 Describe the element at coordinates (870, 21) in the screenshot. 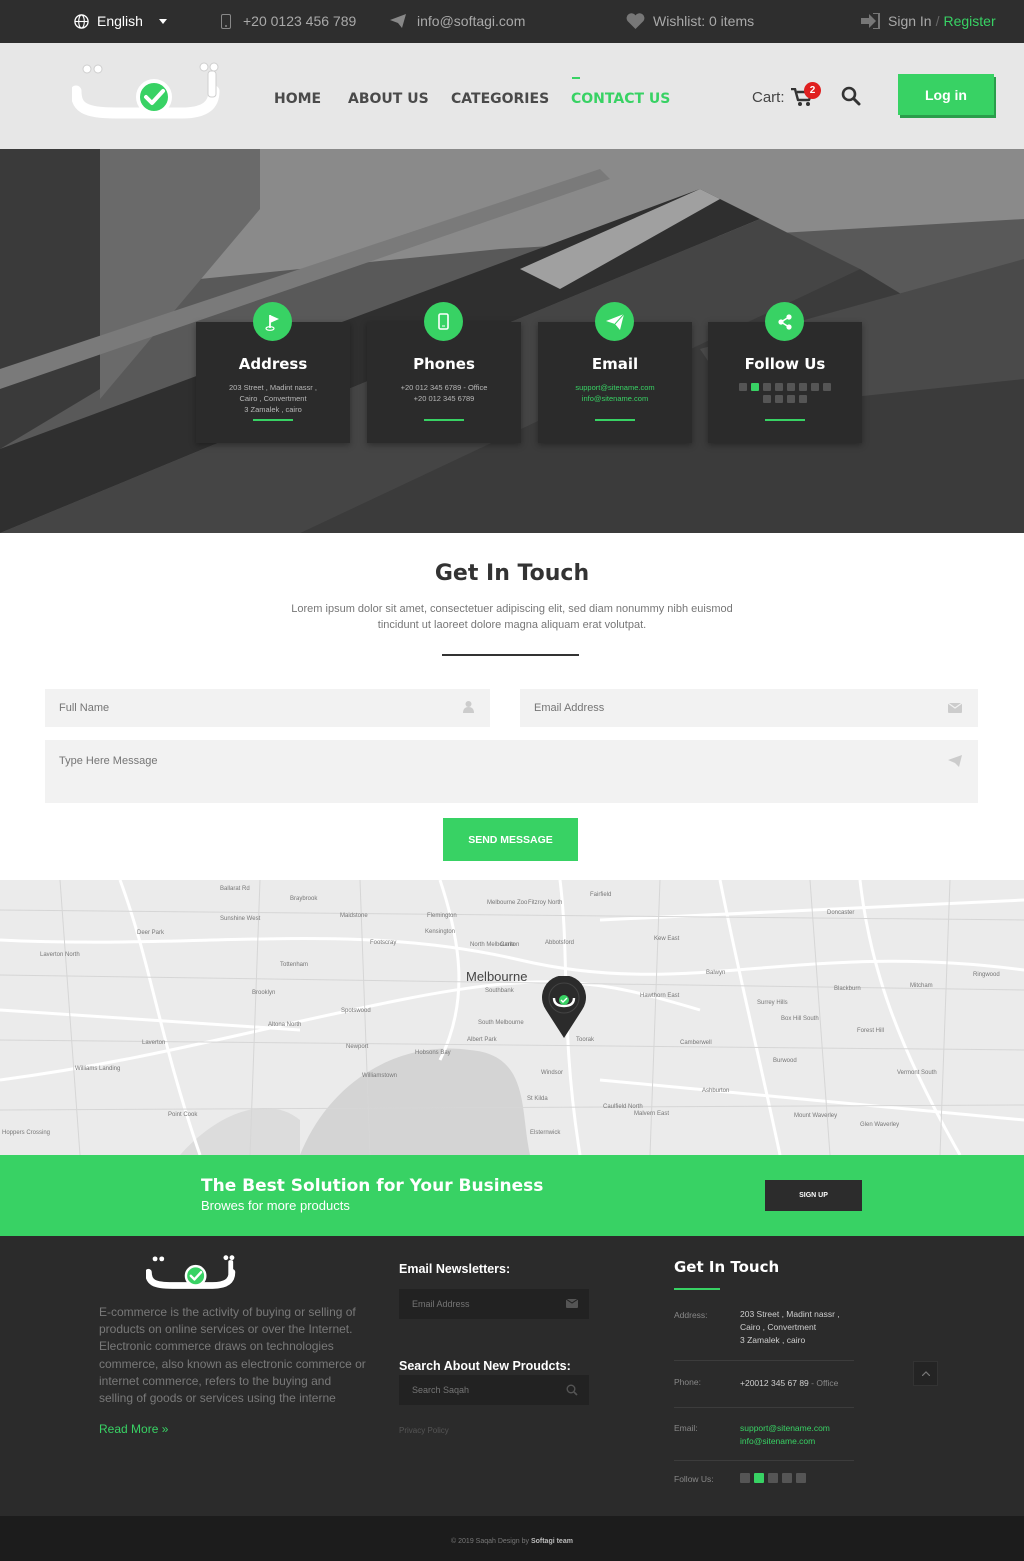

I see `sign-in-icon` at that location.